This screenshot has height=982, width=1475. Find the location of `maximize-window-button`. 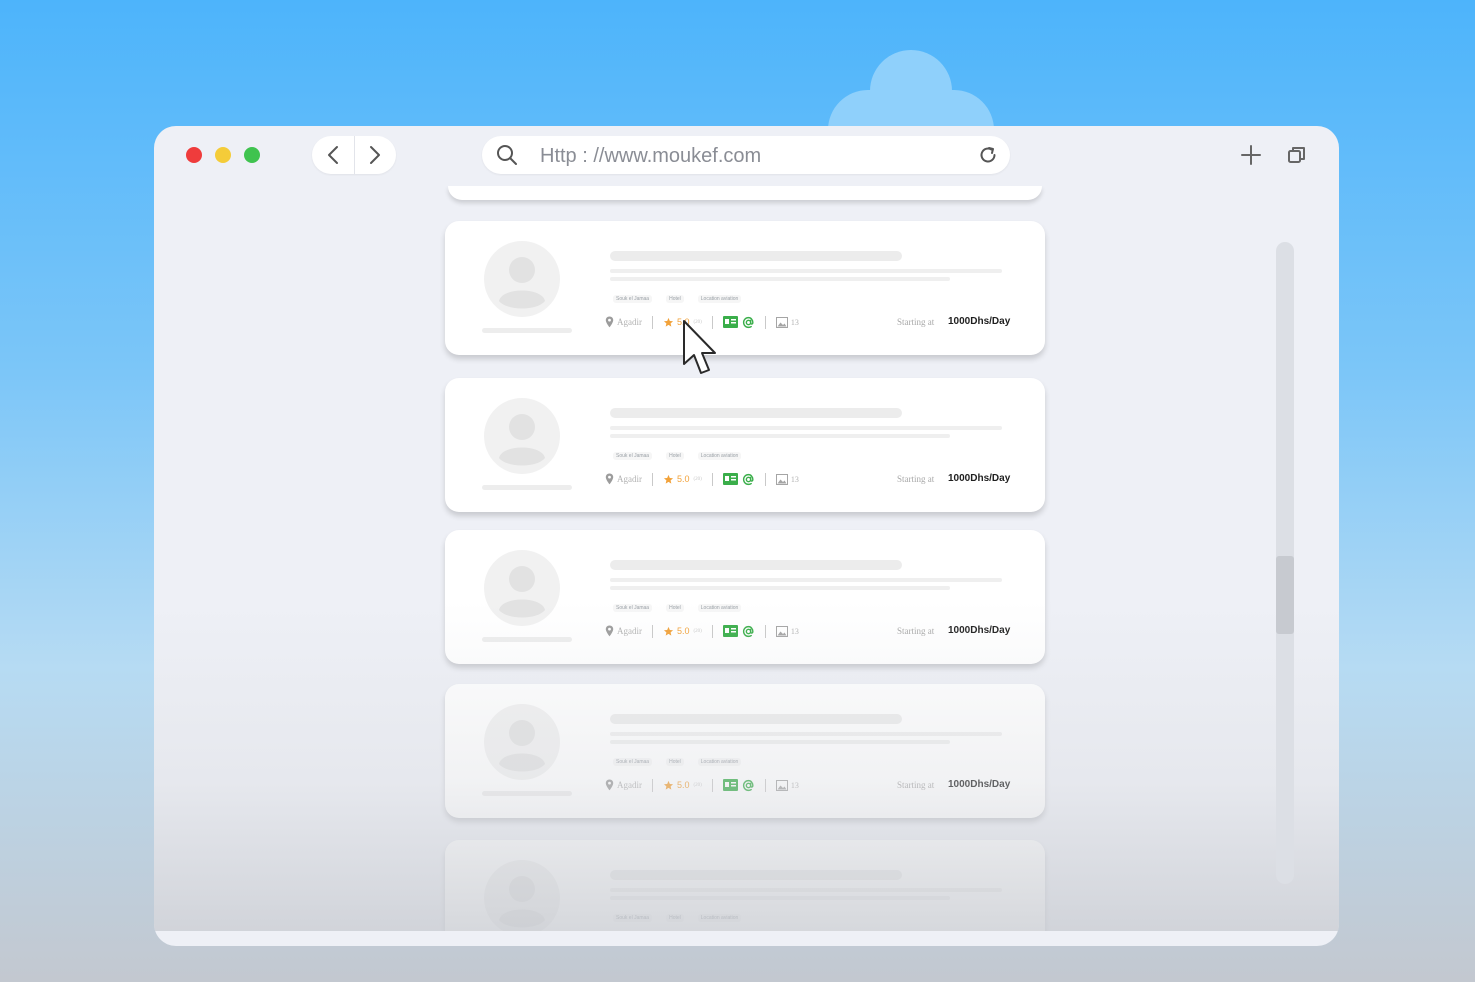

maximize-window-button is located at coordinates (252, 155).